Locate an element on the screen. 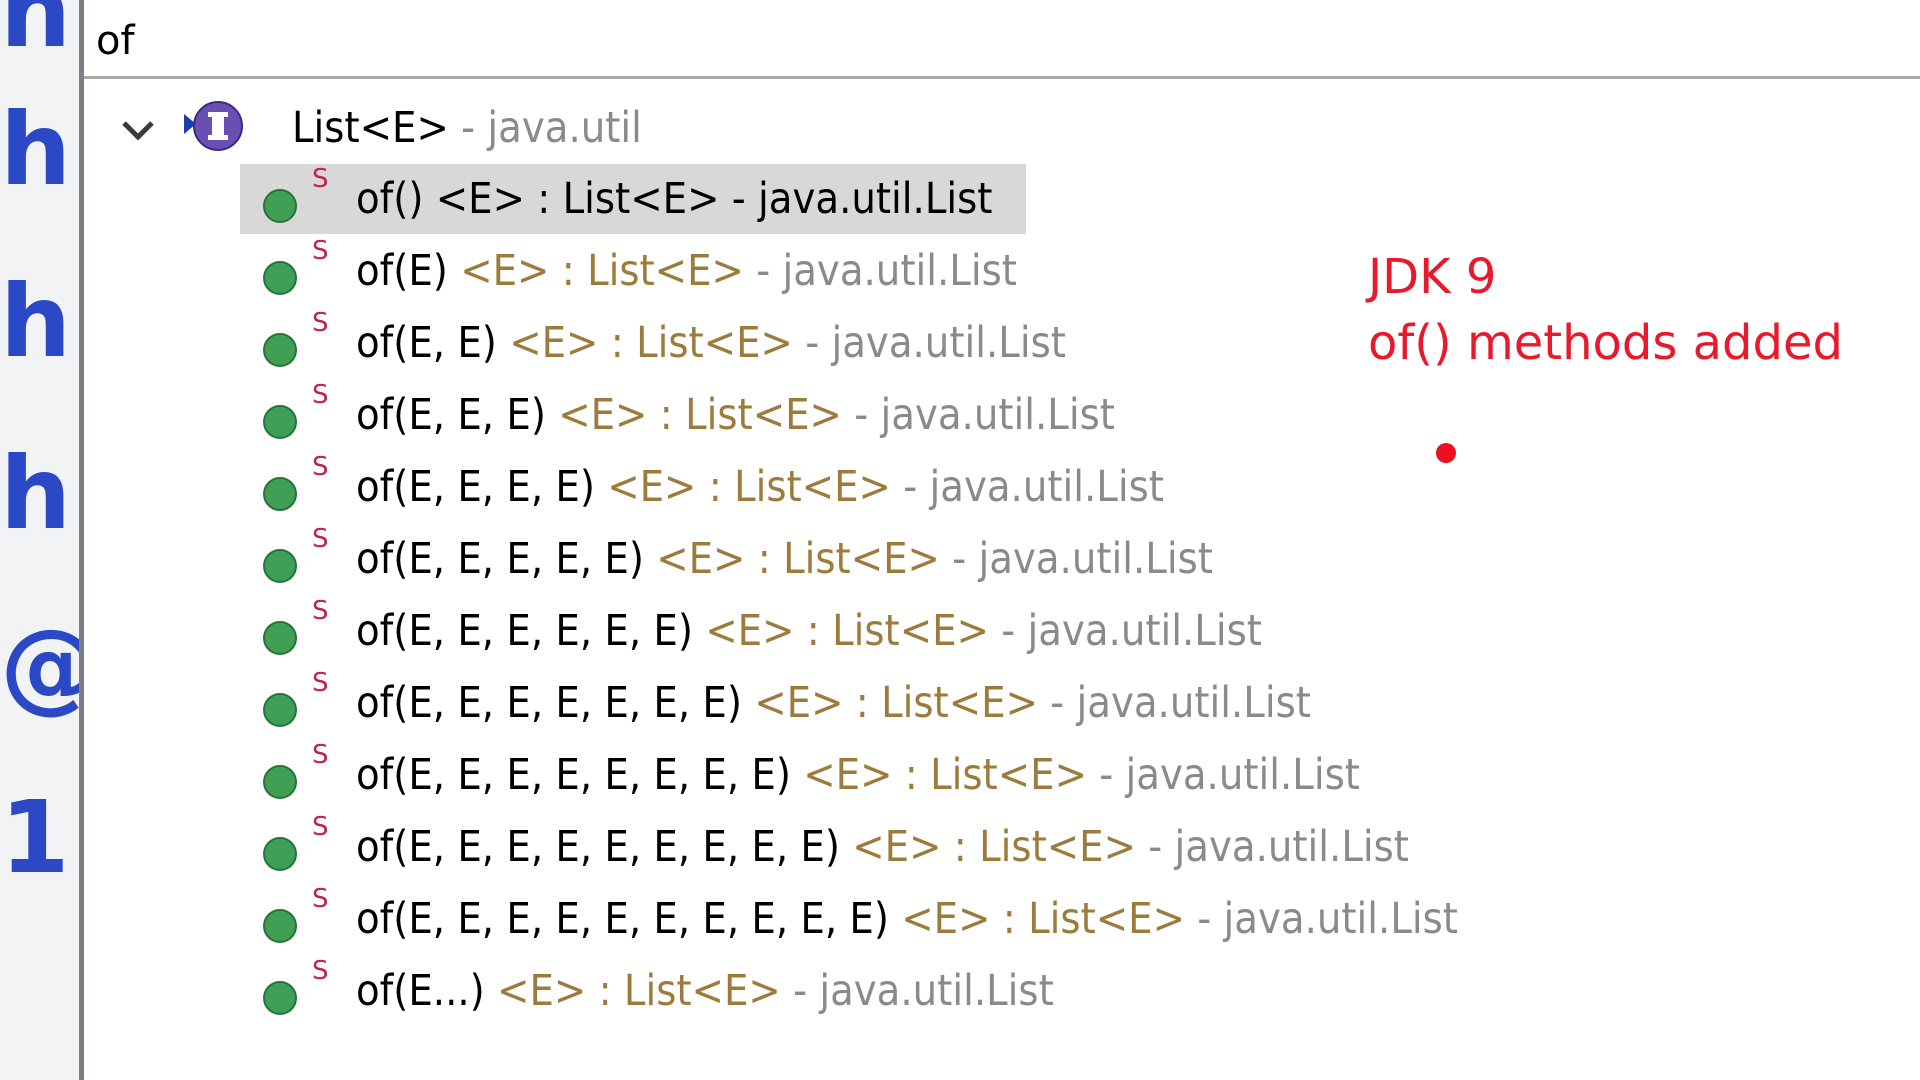 This screenshot has width=1920, height=1080. annotation-dot is located at coordinates (1446, 453).